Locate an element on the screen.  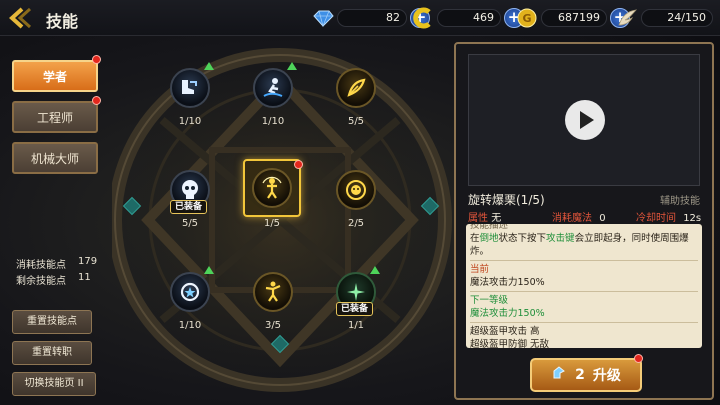
skill-slot-4: 已装备 5/5 is located at coordinates (190, 198).